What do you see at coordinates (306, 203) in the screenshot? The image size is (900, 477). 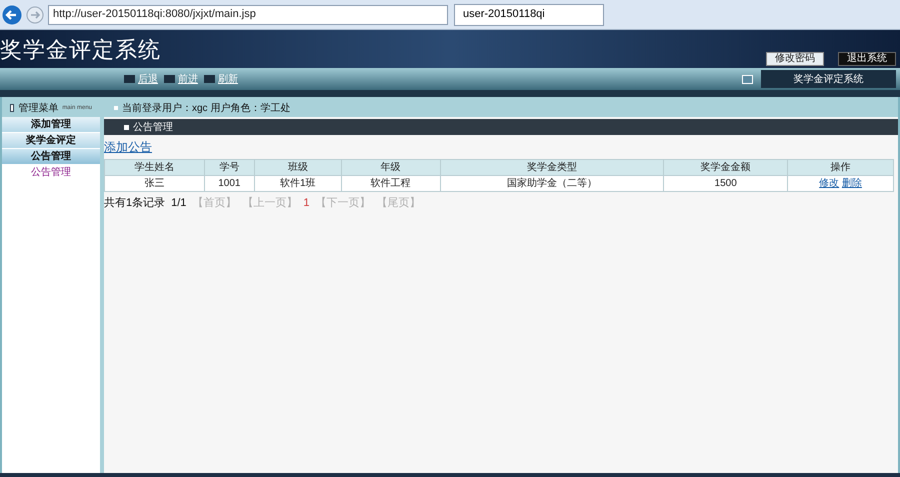 I see `page-link: 1` at bounding box center [306, 203].